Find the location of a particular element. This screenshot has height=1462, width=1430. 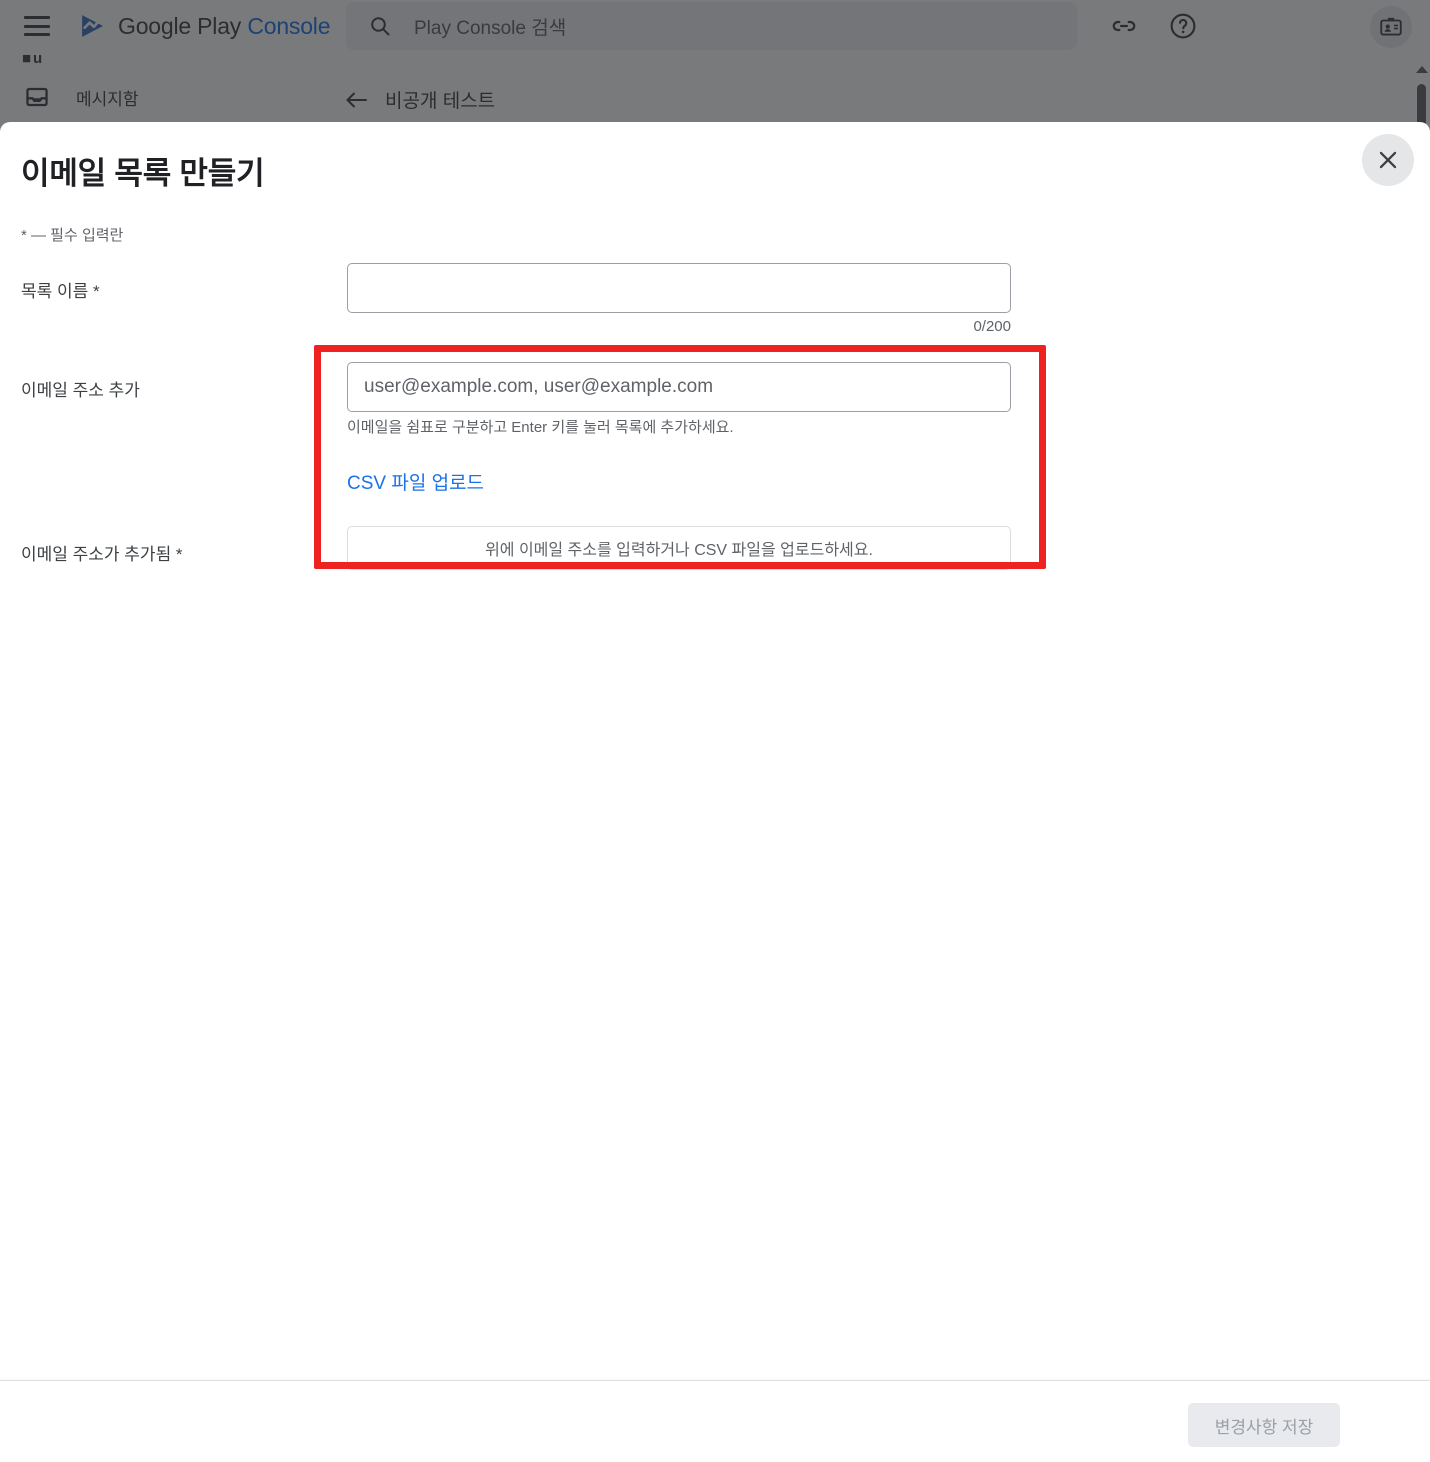

list-name-char-counter: 0/200 is located at coordinates (992, 326).